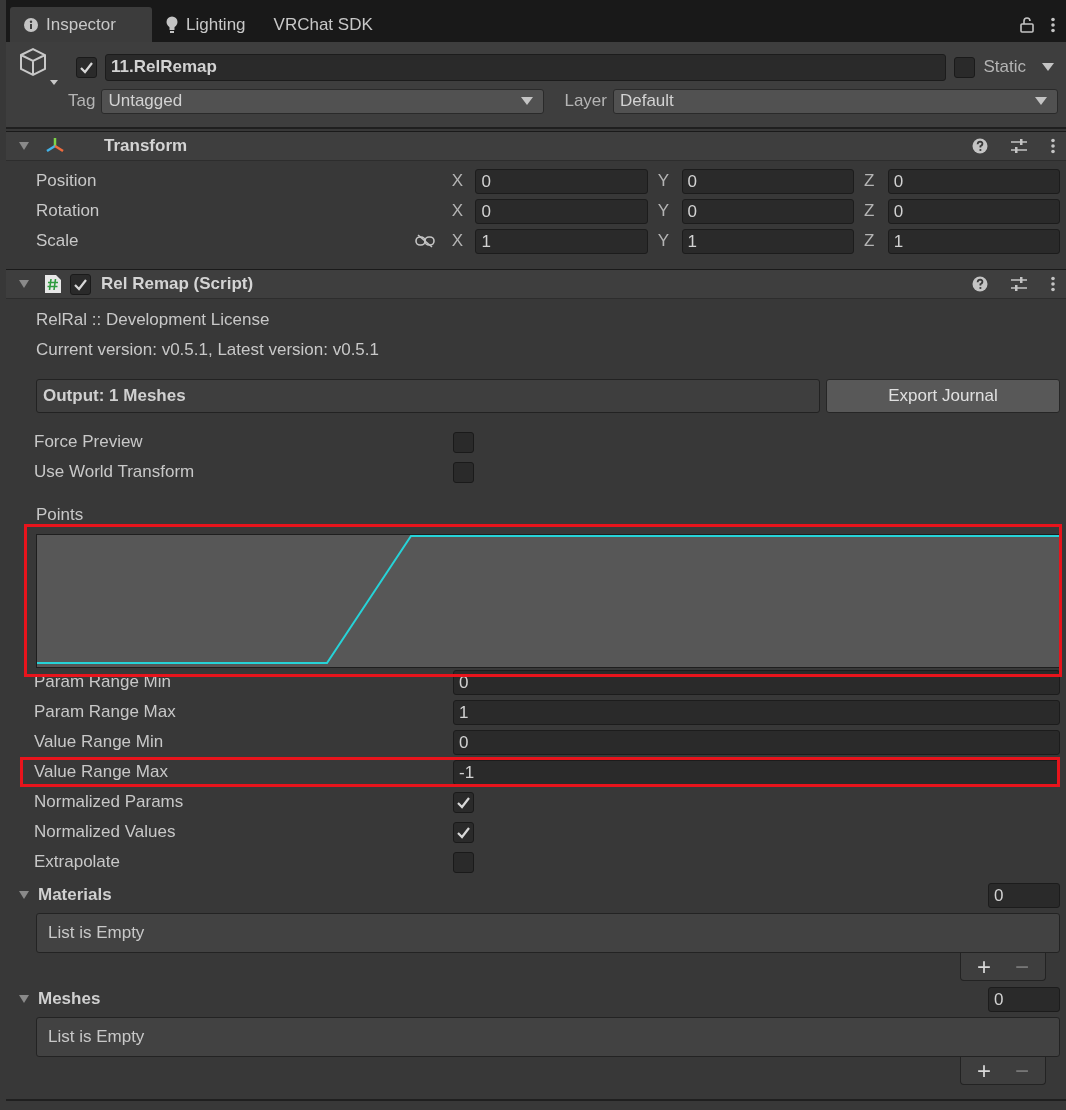  Describe the element at coordinates (68, 211) in the screenshot. I see `field-label: Rotation` at that location.